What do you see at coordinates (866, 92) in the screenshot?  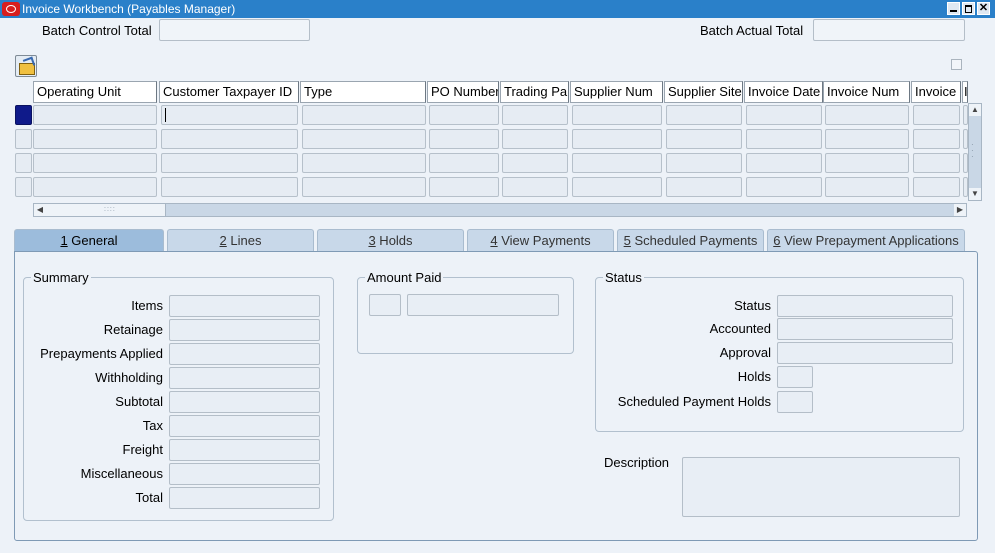 I see `column-header-invoice-num: Invoice Num` at bounding box center [866, 92].